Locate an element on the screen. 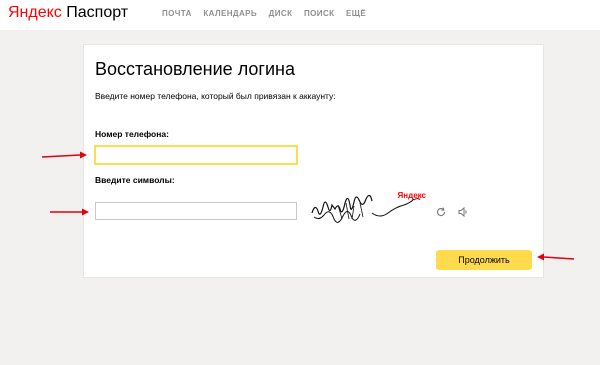  captcha-brand-text: Яндекс is located at coordinates (411, 195).